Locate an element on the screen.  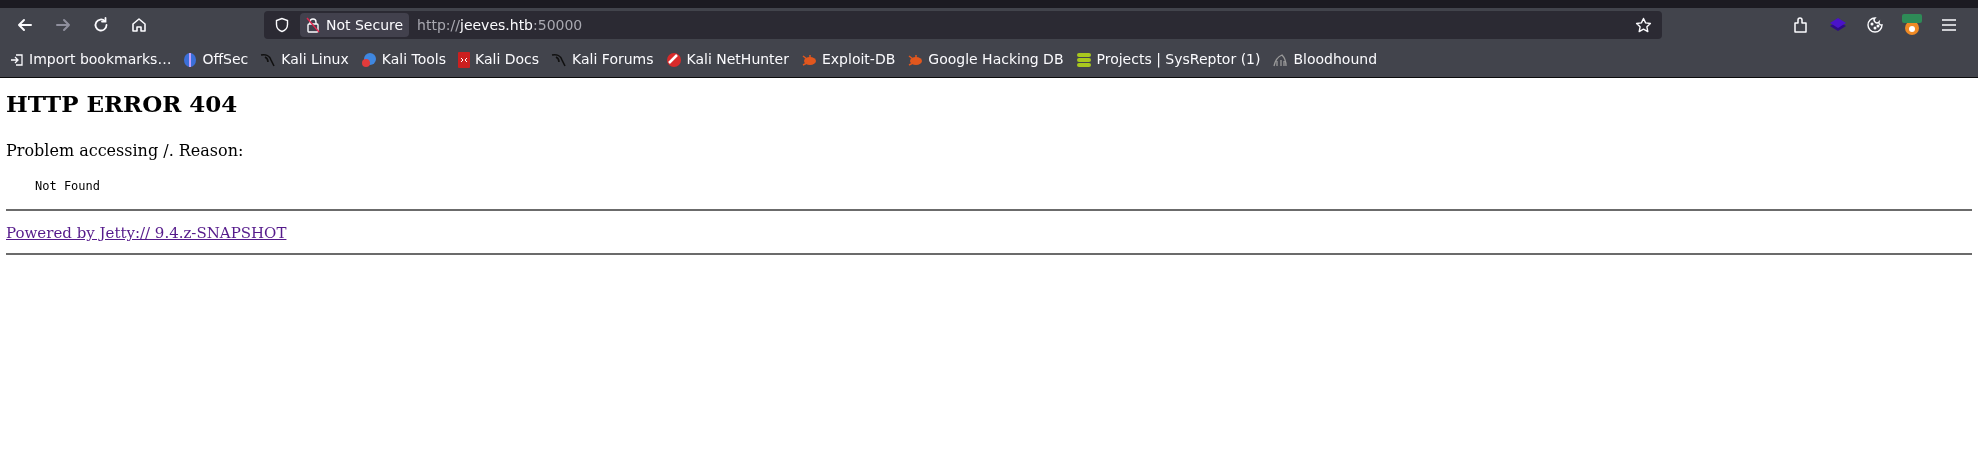
bookmark-item: Google Hacking DB is located at coordinates (985, 59).